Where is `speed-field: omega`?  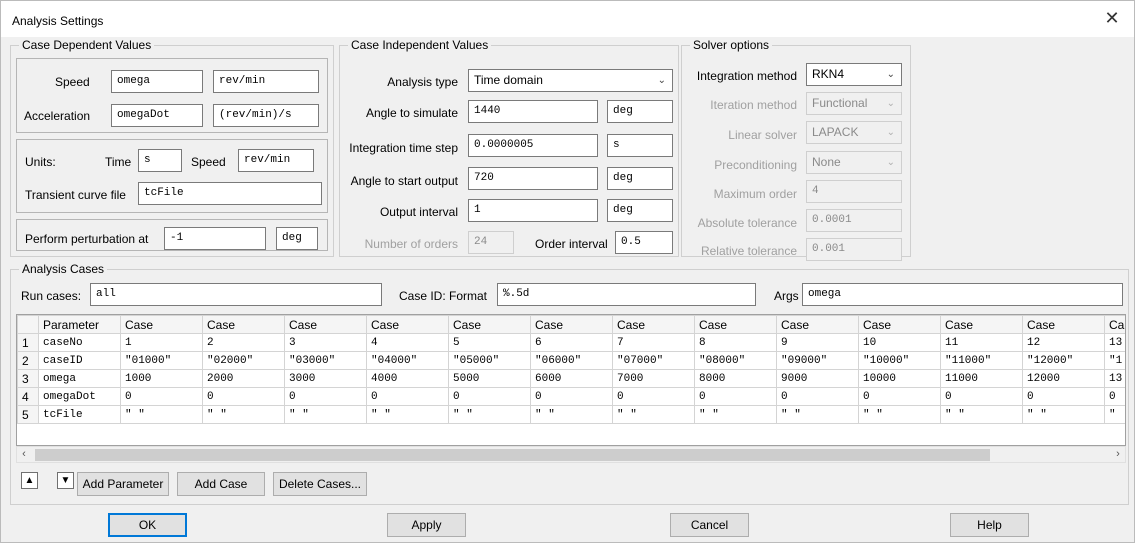 speed-field: omega is located at coordinates (157, 81).